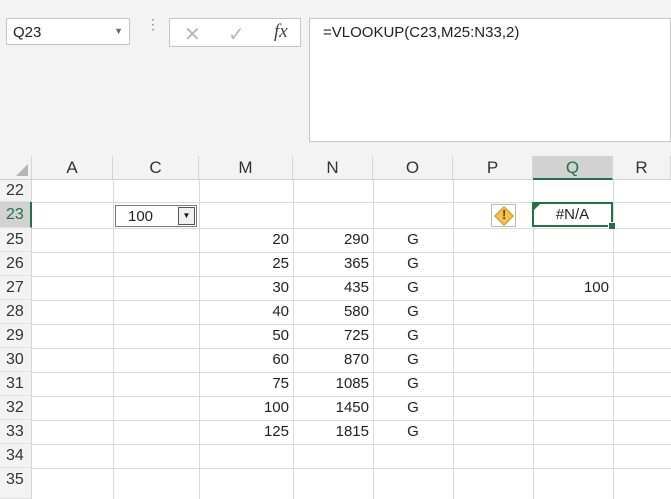 The image size is (671, 499). Describe the element at coordinates (246, 264) in the screenshot. I see `table-cell-m: 25` at that location.